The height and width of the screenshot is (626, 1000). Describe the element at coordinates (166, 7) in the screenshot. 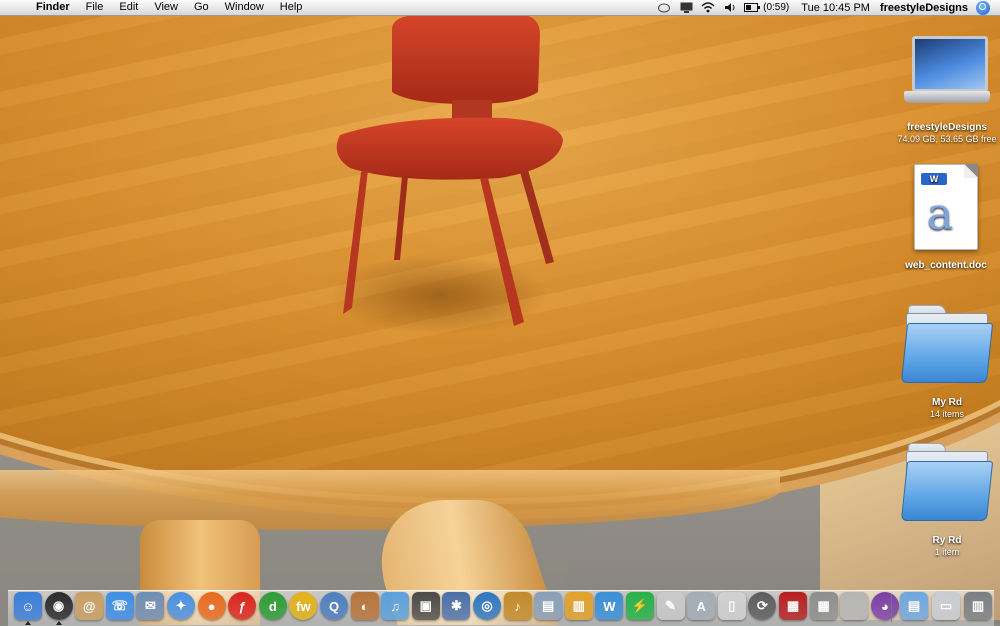

I see `menu-view: View` at that location.